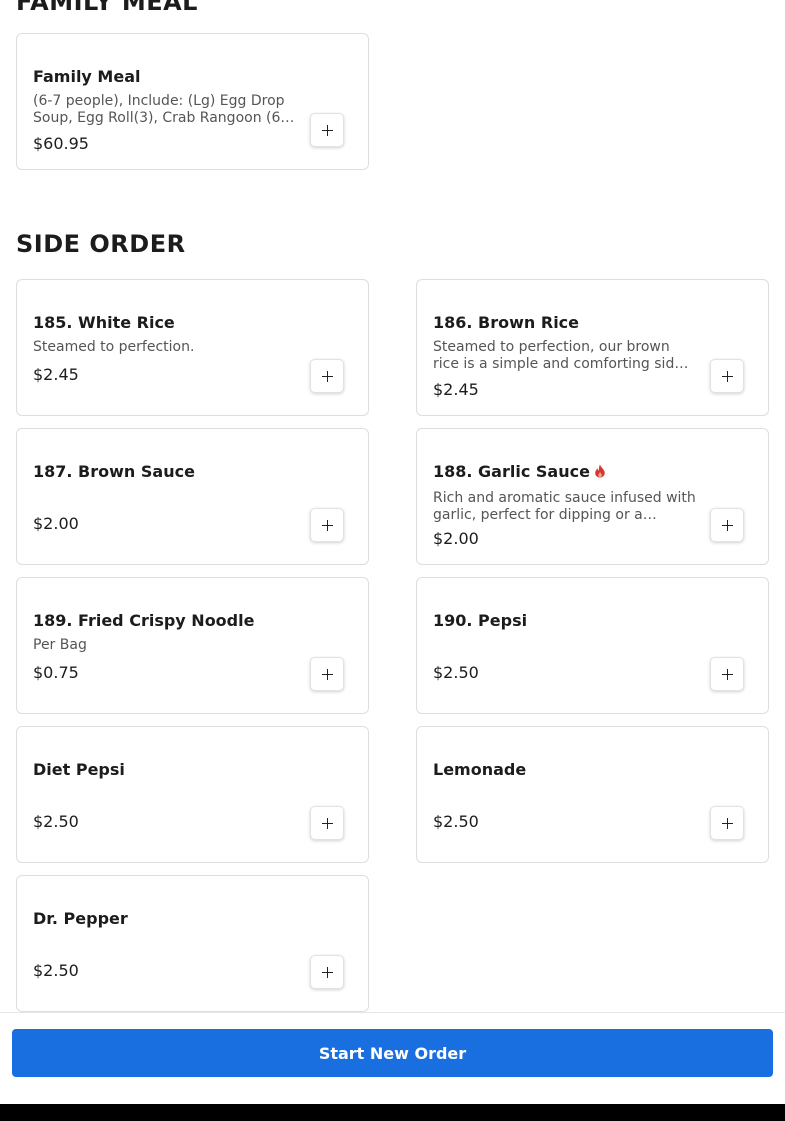 This screenshot has width=785, height=1121. Describe the element at coordinates (60, 645) in the screenshot. I see `item-description: Per Bag` at that location.